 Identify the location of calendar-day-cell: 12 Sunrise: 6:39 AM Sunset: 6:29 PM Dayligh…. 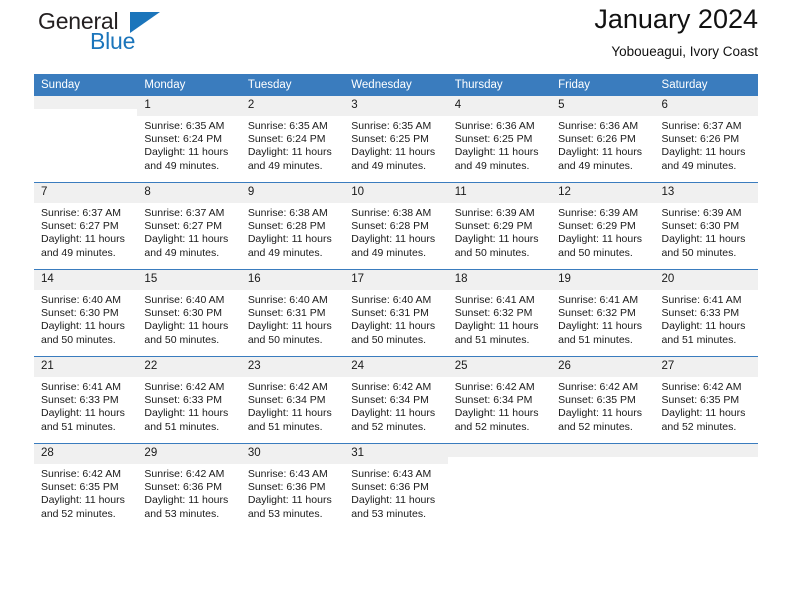
(603, 226).